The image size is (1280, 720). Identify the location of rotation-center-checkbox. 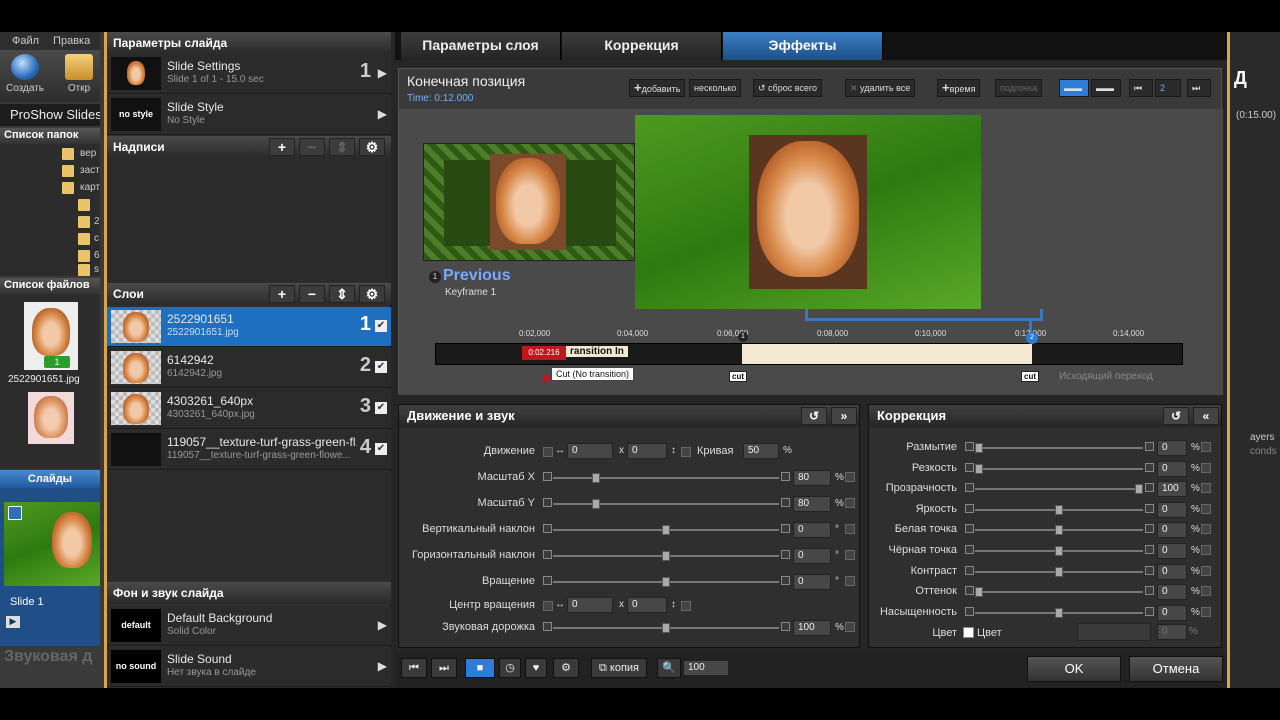
(686, 606).